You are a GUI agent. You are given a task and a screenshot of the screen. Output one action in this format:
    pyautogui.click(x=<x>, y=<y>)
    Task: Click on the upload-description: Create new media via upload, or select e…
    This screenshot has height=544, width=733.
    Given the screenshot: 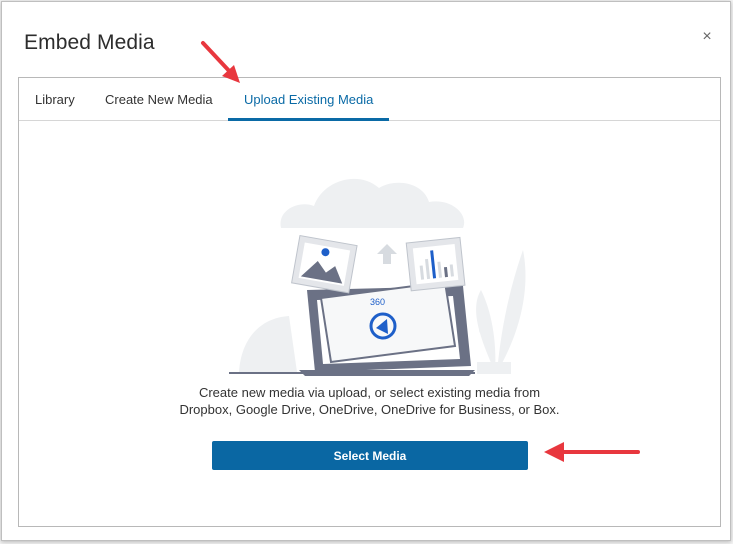 What is the action you would take?
    pyautogui.click(x=369, y=401)
    